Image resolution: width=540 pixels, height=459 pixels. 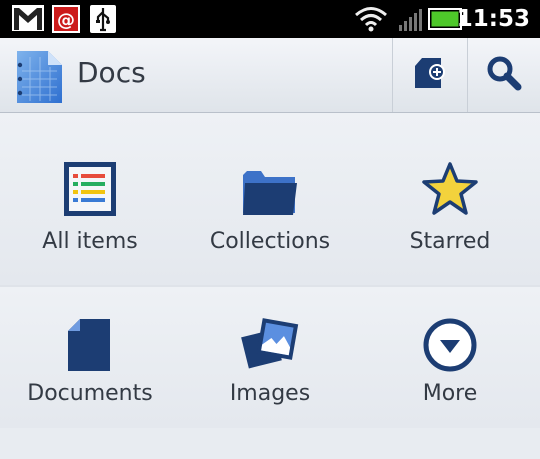 I want to click on tile-documents: Documents, so click(x=90, y=373).